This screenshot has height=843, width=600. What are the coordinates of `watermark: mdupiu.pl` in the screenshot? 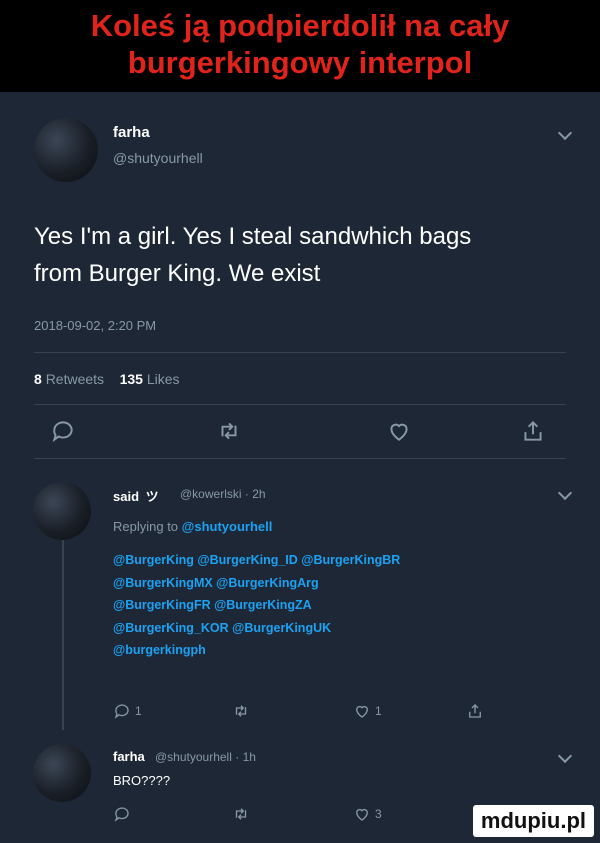 It's located at (533, 821).